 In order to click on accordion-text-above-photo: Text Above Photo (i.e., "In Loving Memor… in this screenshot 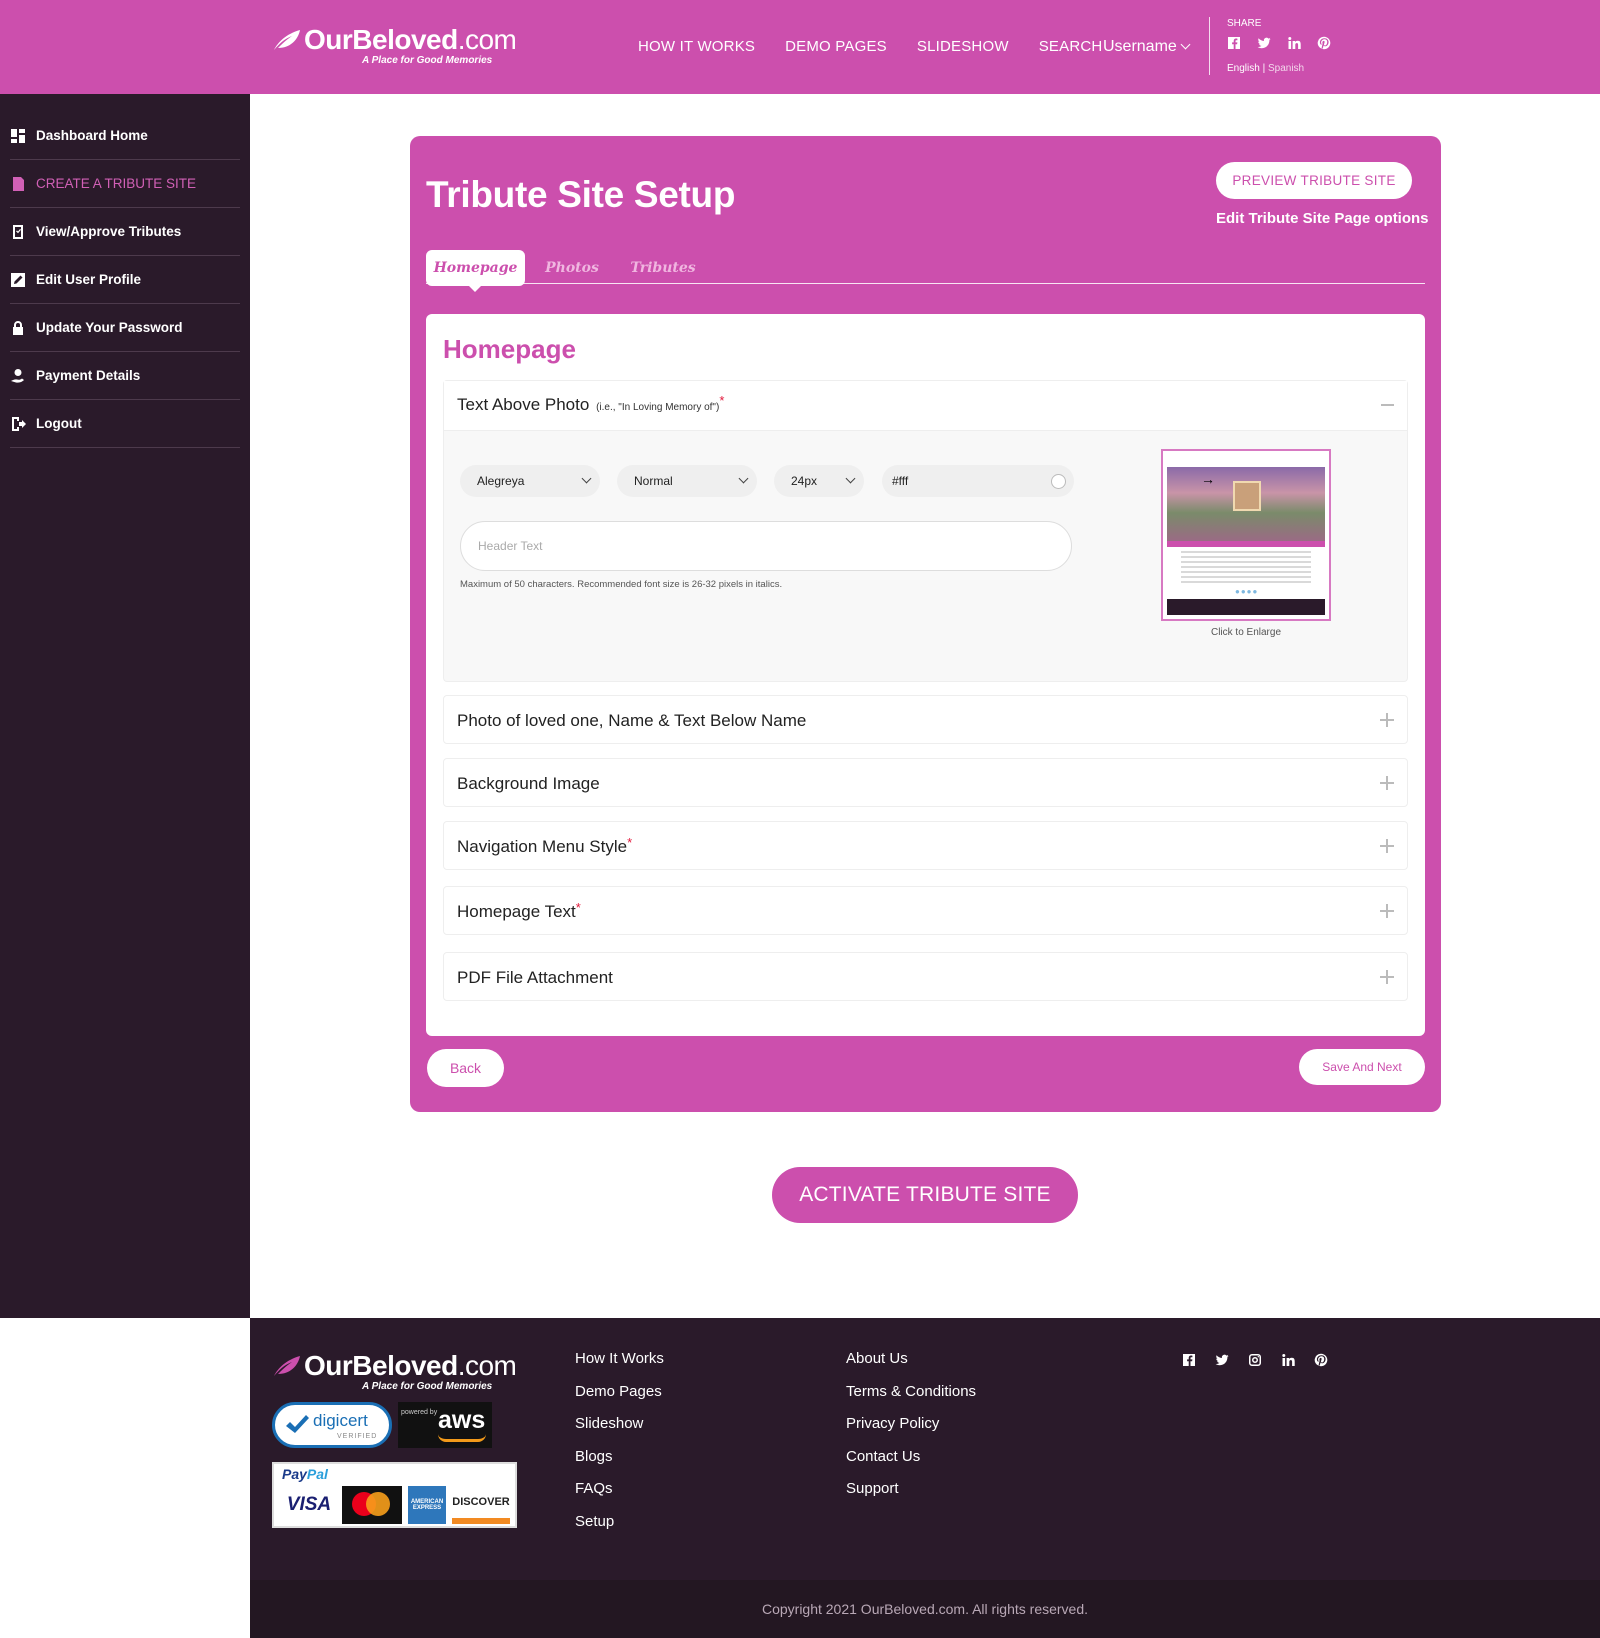, I will do `click(925, 531)`.